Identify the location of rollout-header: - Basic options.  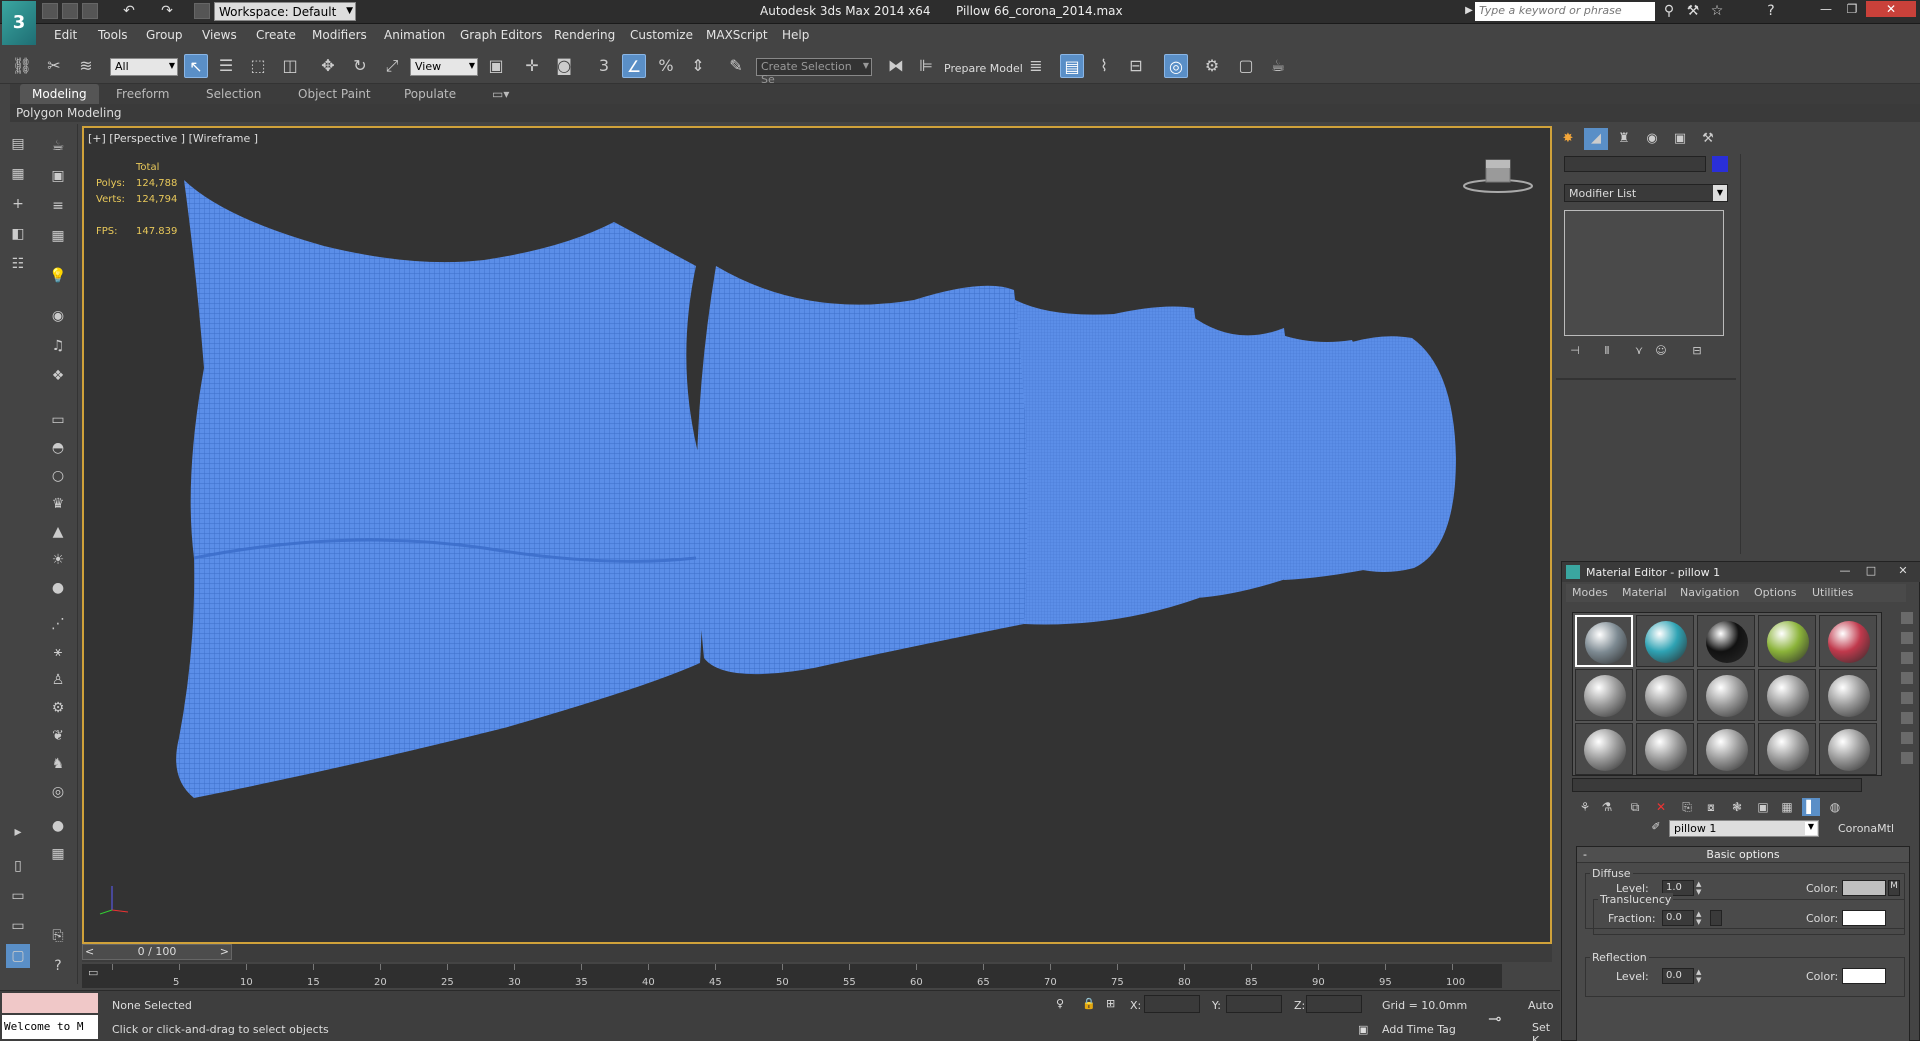
(1743, 855).